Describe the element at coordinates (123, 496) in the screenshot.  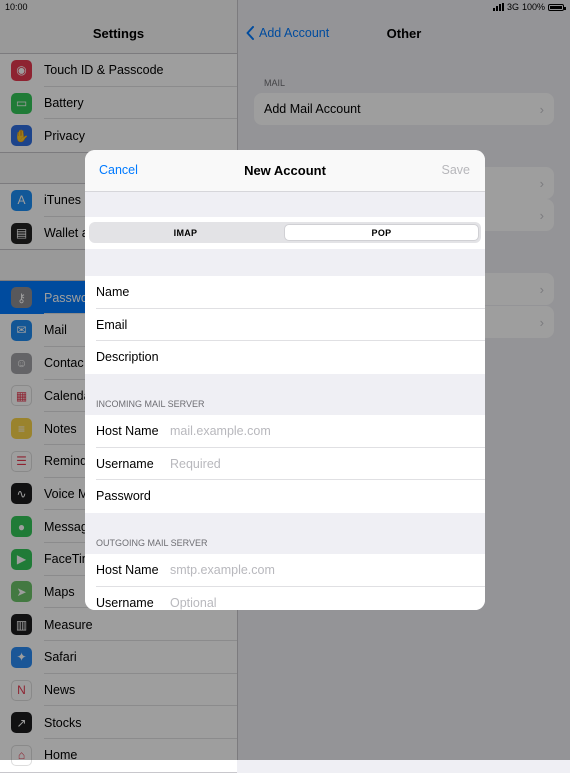
I see `incoming-password-label: Password` at that location.